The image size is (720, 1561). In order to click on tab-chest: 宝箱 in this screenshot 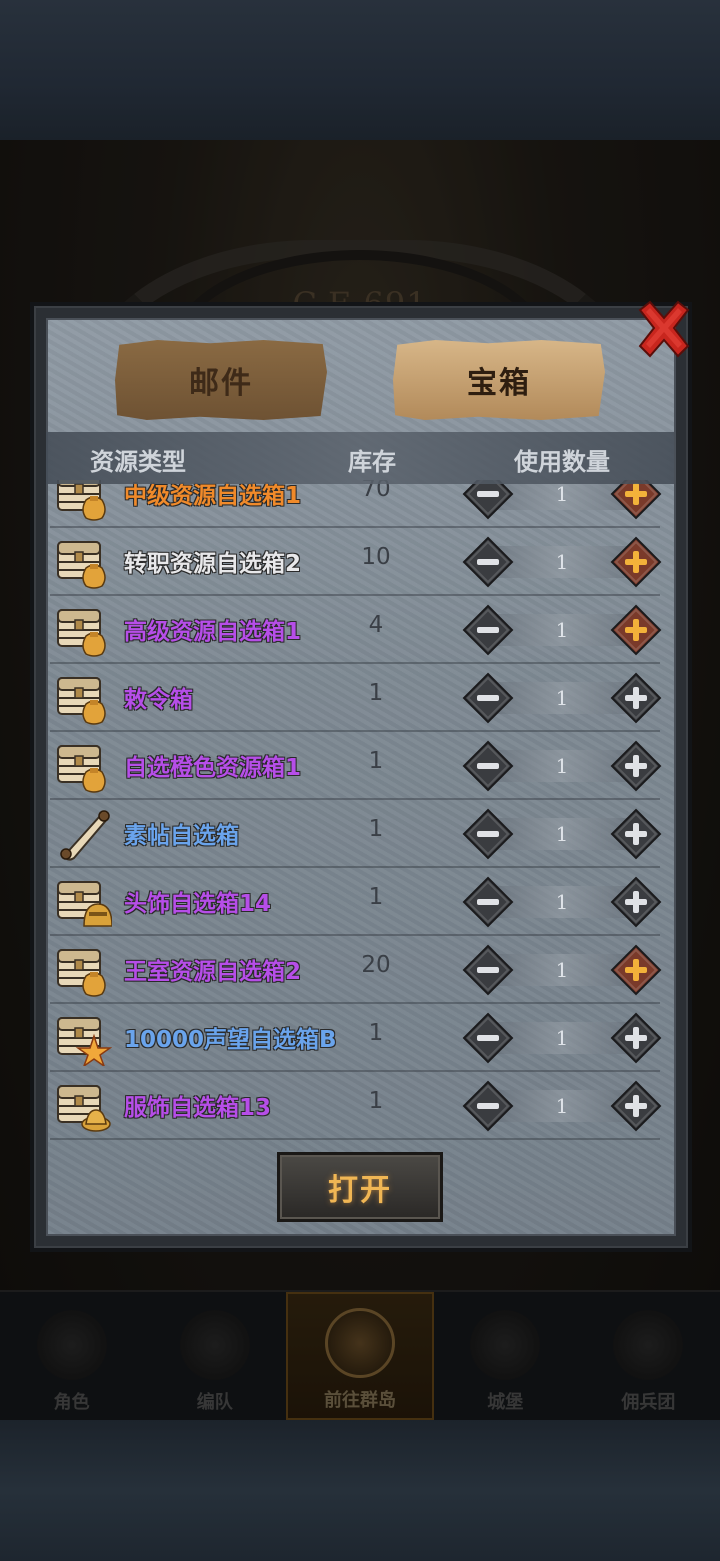, I will do `click(499, 380)`.